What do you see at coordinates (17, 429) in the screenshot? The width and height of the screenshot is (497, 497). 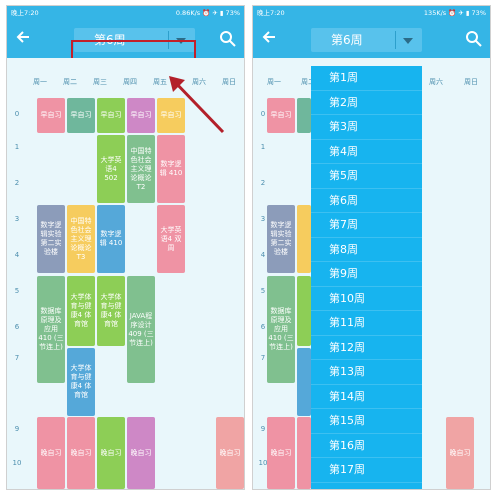 I see `period-9: 9` at bounding box center [17, 429].